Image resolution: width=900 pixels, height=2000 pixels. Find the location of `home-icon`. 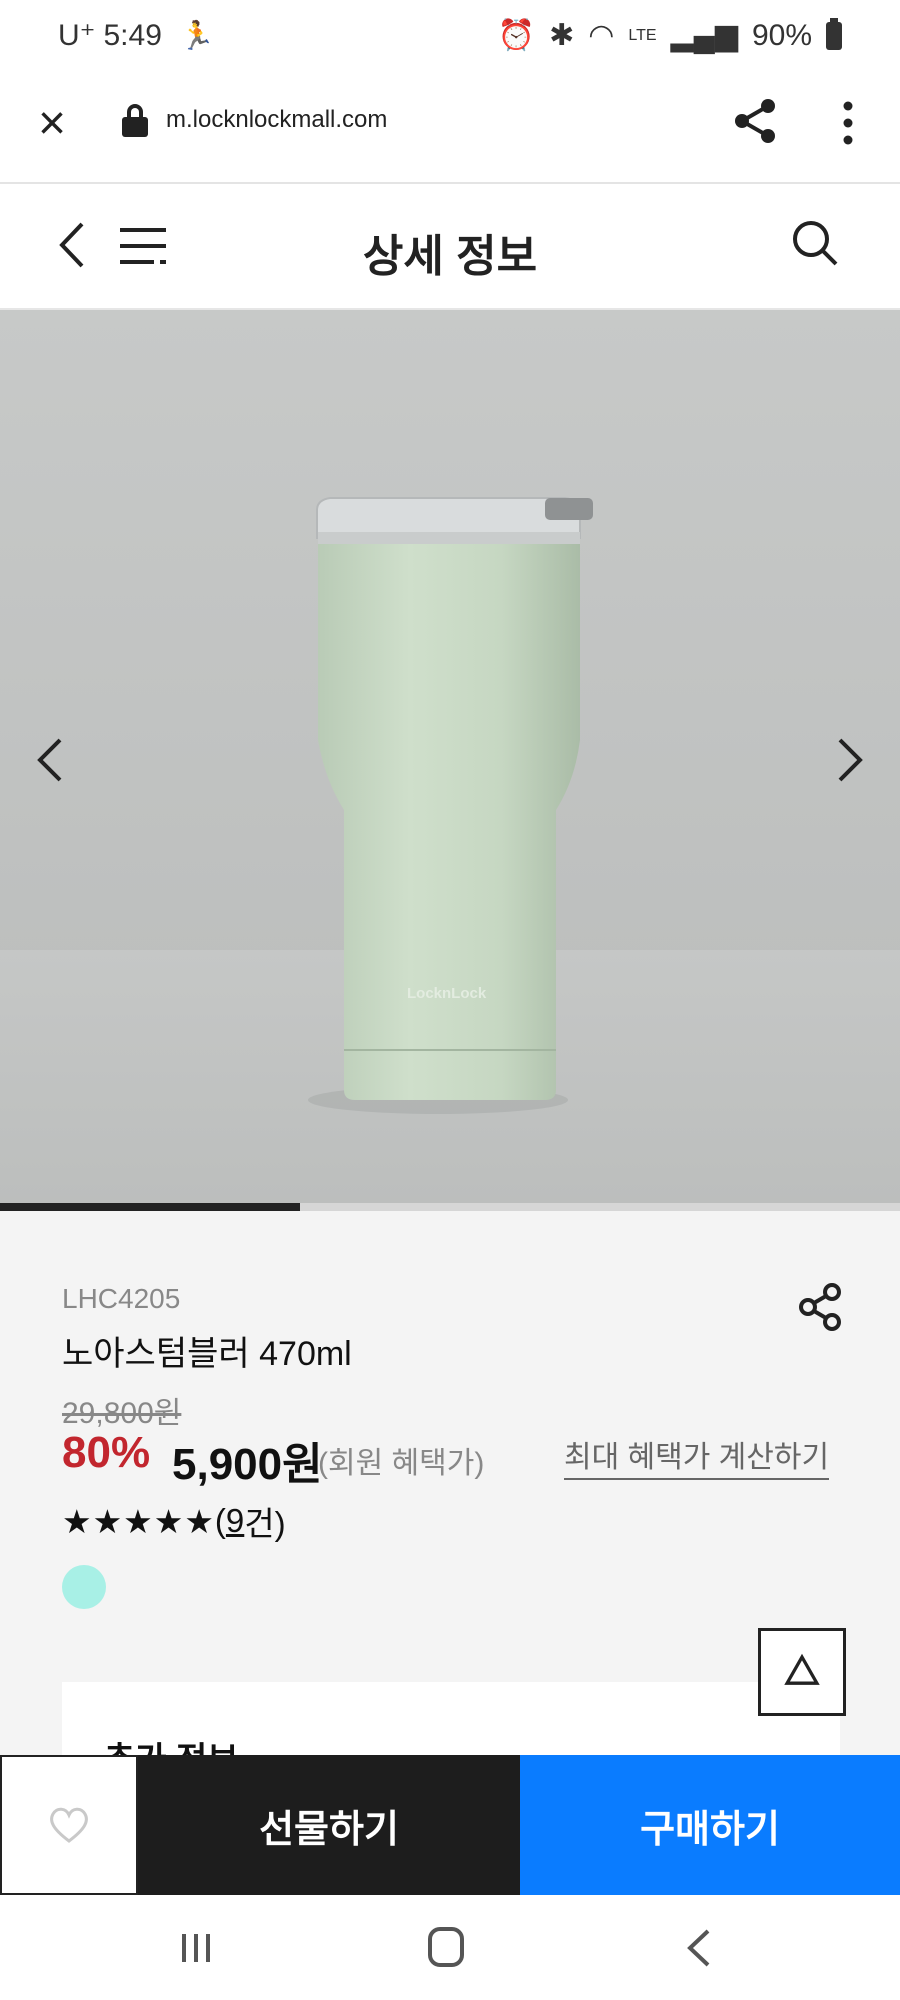

home-icon is located at coordinates (446, 1947).